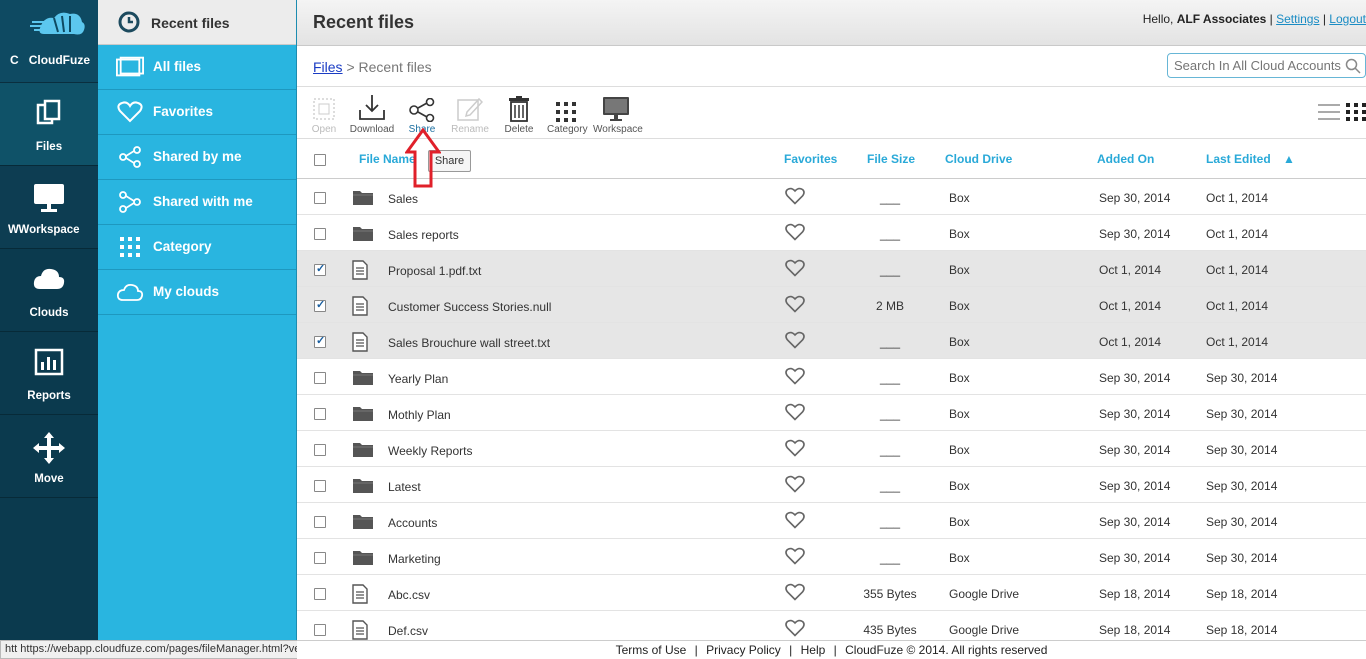  I want to click on file-name: Sales Brouchure wall street.txt, so click(469, 343).